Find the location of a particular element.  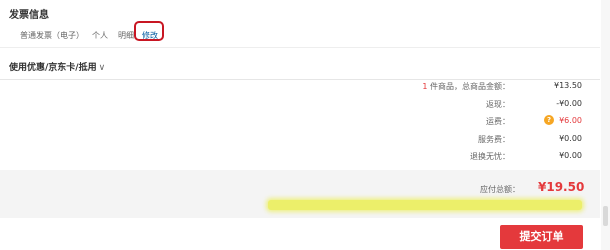

items-text: 件商品，总商品金额： is located at coordinates (470, 86).